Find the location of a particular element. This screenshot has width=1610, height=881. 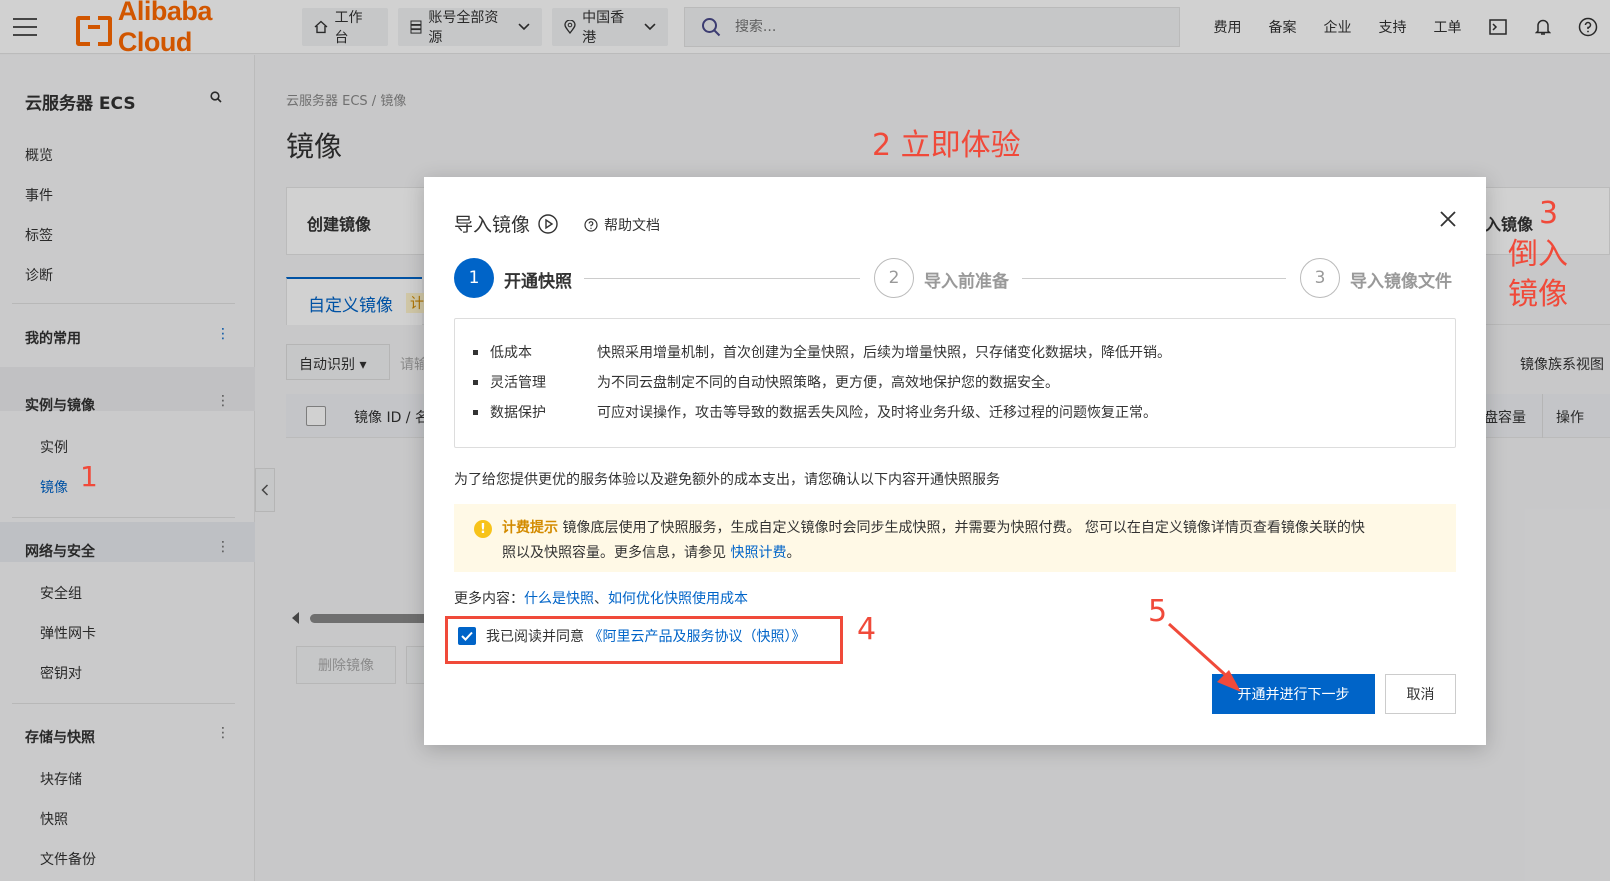

feature-name: 灵活管理 is located at coordinates (518, 383).